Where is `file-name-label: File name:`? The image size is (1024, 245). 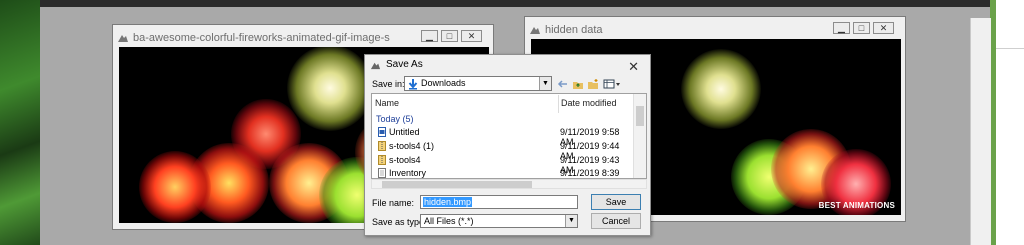
file-name-label: File name: is located at coordinates (393, 203).